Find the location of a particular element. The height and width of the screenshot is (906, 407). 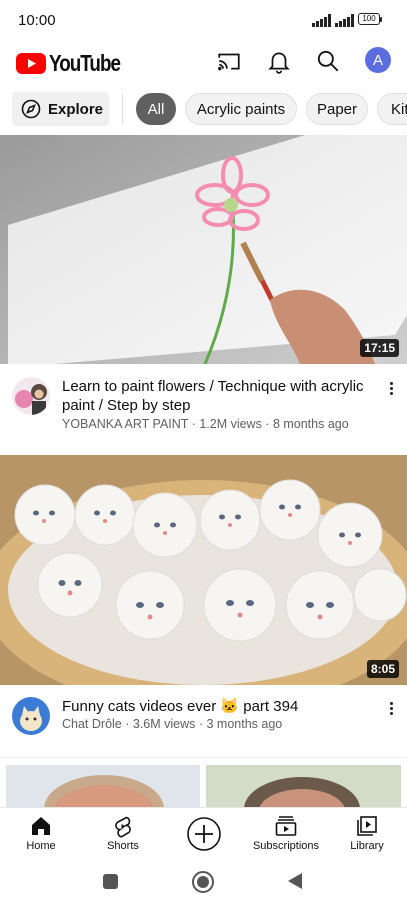

chip-kit: Kit is located at coordinates (392, 109).